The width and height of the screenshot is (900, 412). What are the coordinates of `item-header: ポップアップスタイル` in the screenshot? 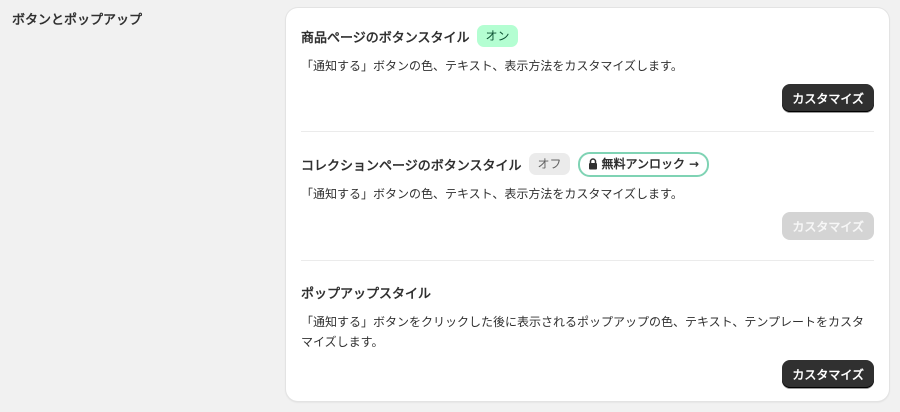 It's located at (587, 292).